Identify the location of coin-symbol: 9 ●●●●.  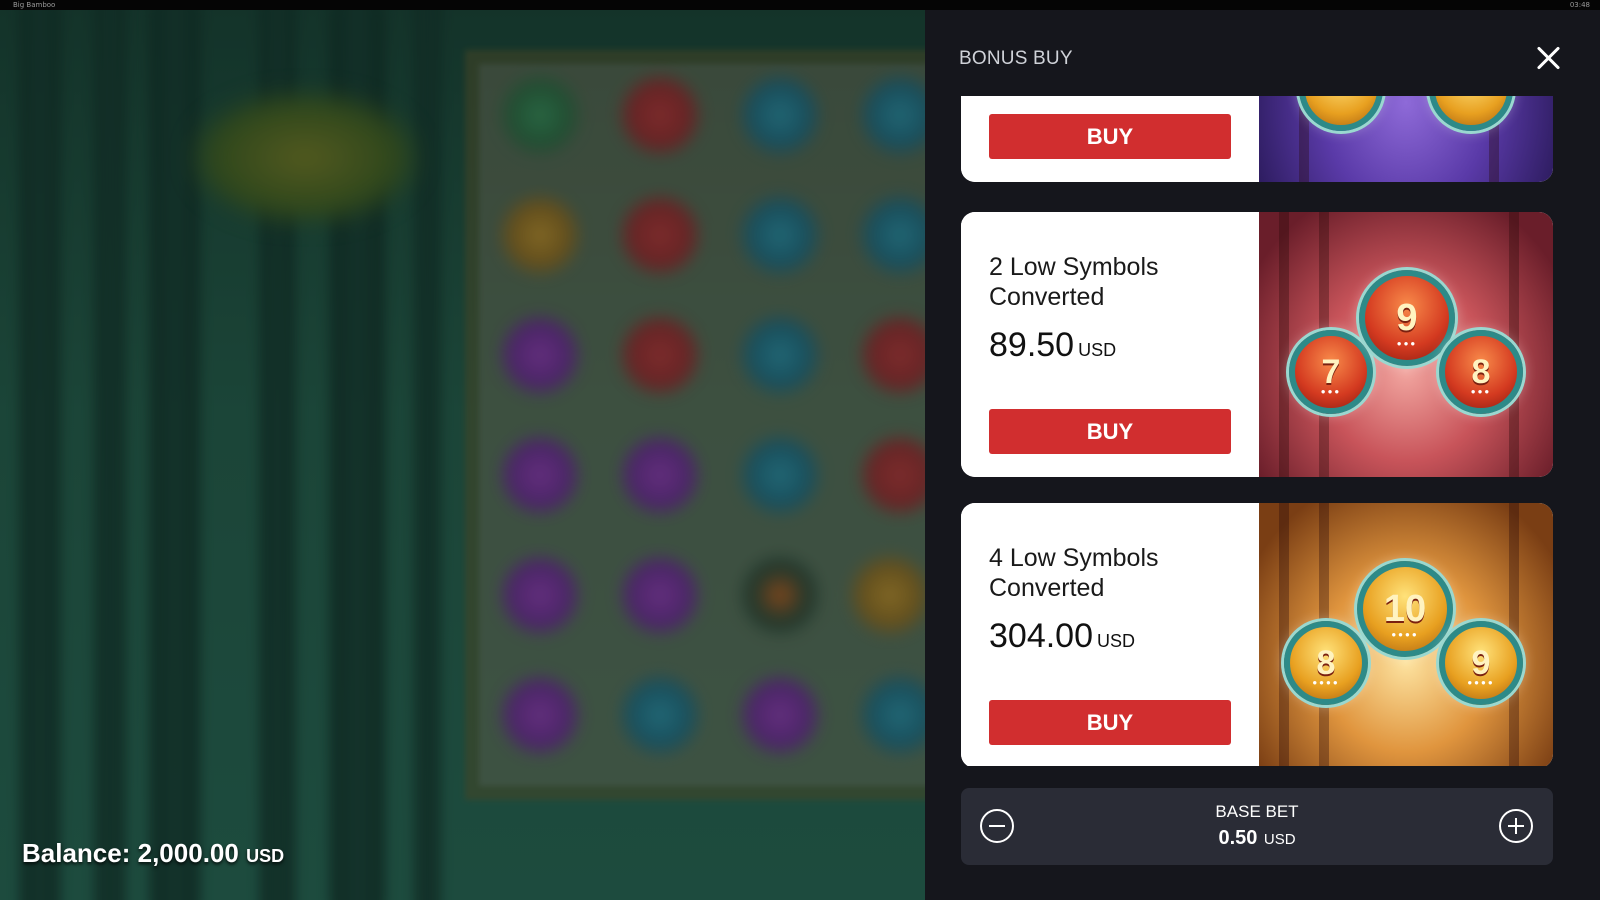
(1481, 663).